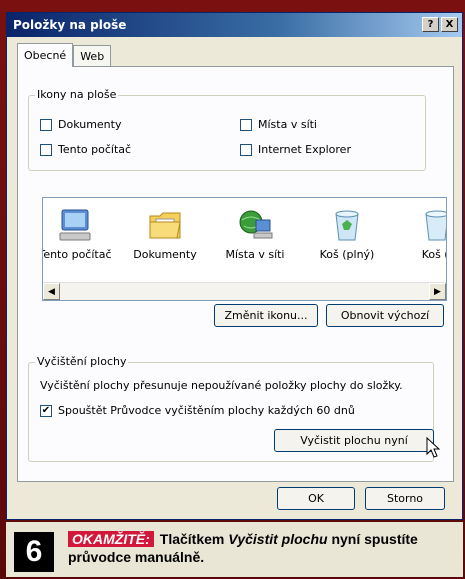 The width and height of the screenshot is (465, 579). What do you see at coordinates (287, 124) in the screenshot?
I see `checkbox-label: Místa v síti` at bounding box center [287, 124].